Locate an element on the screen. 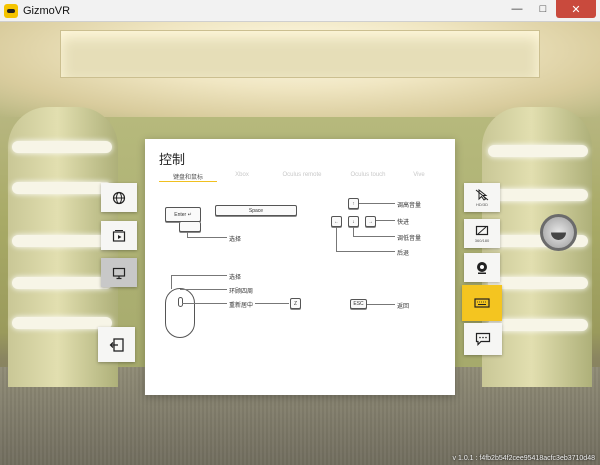 The height and width of the screenshot is (465, 600). enter-label: 选择 is located at coordinates (235, 240).